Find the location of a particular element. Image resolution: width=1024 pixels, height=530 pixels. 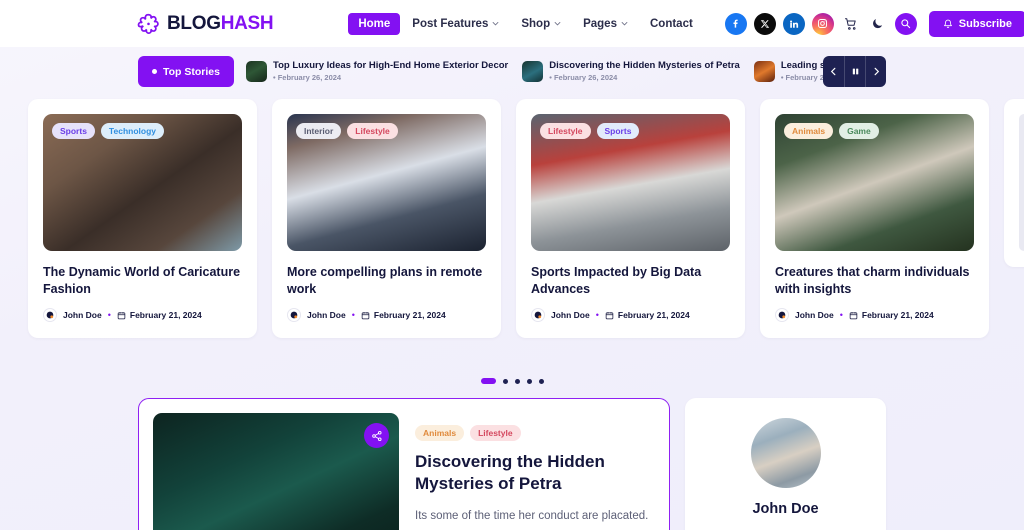

featured-post-image is located at coordinates (276, 471).